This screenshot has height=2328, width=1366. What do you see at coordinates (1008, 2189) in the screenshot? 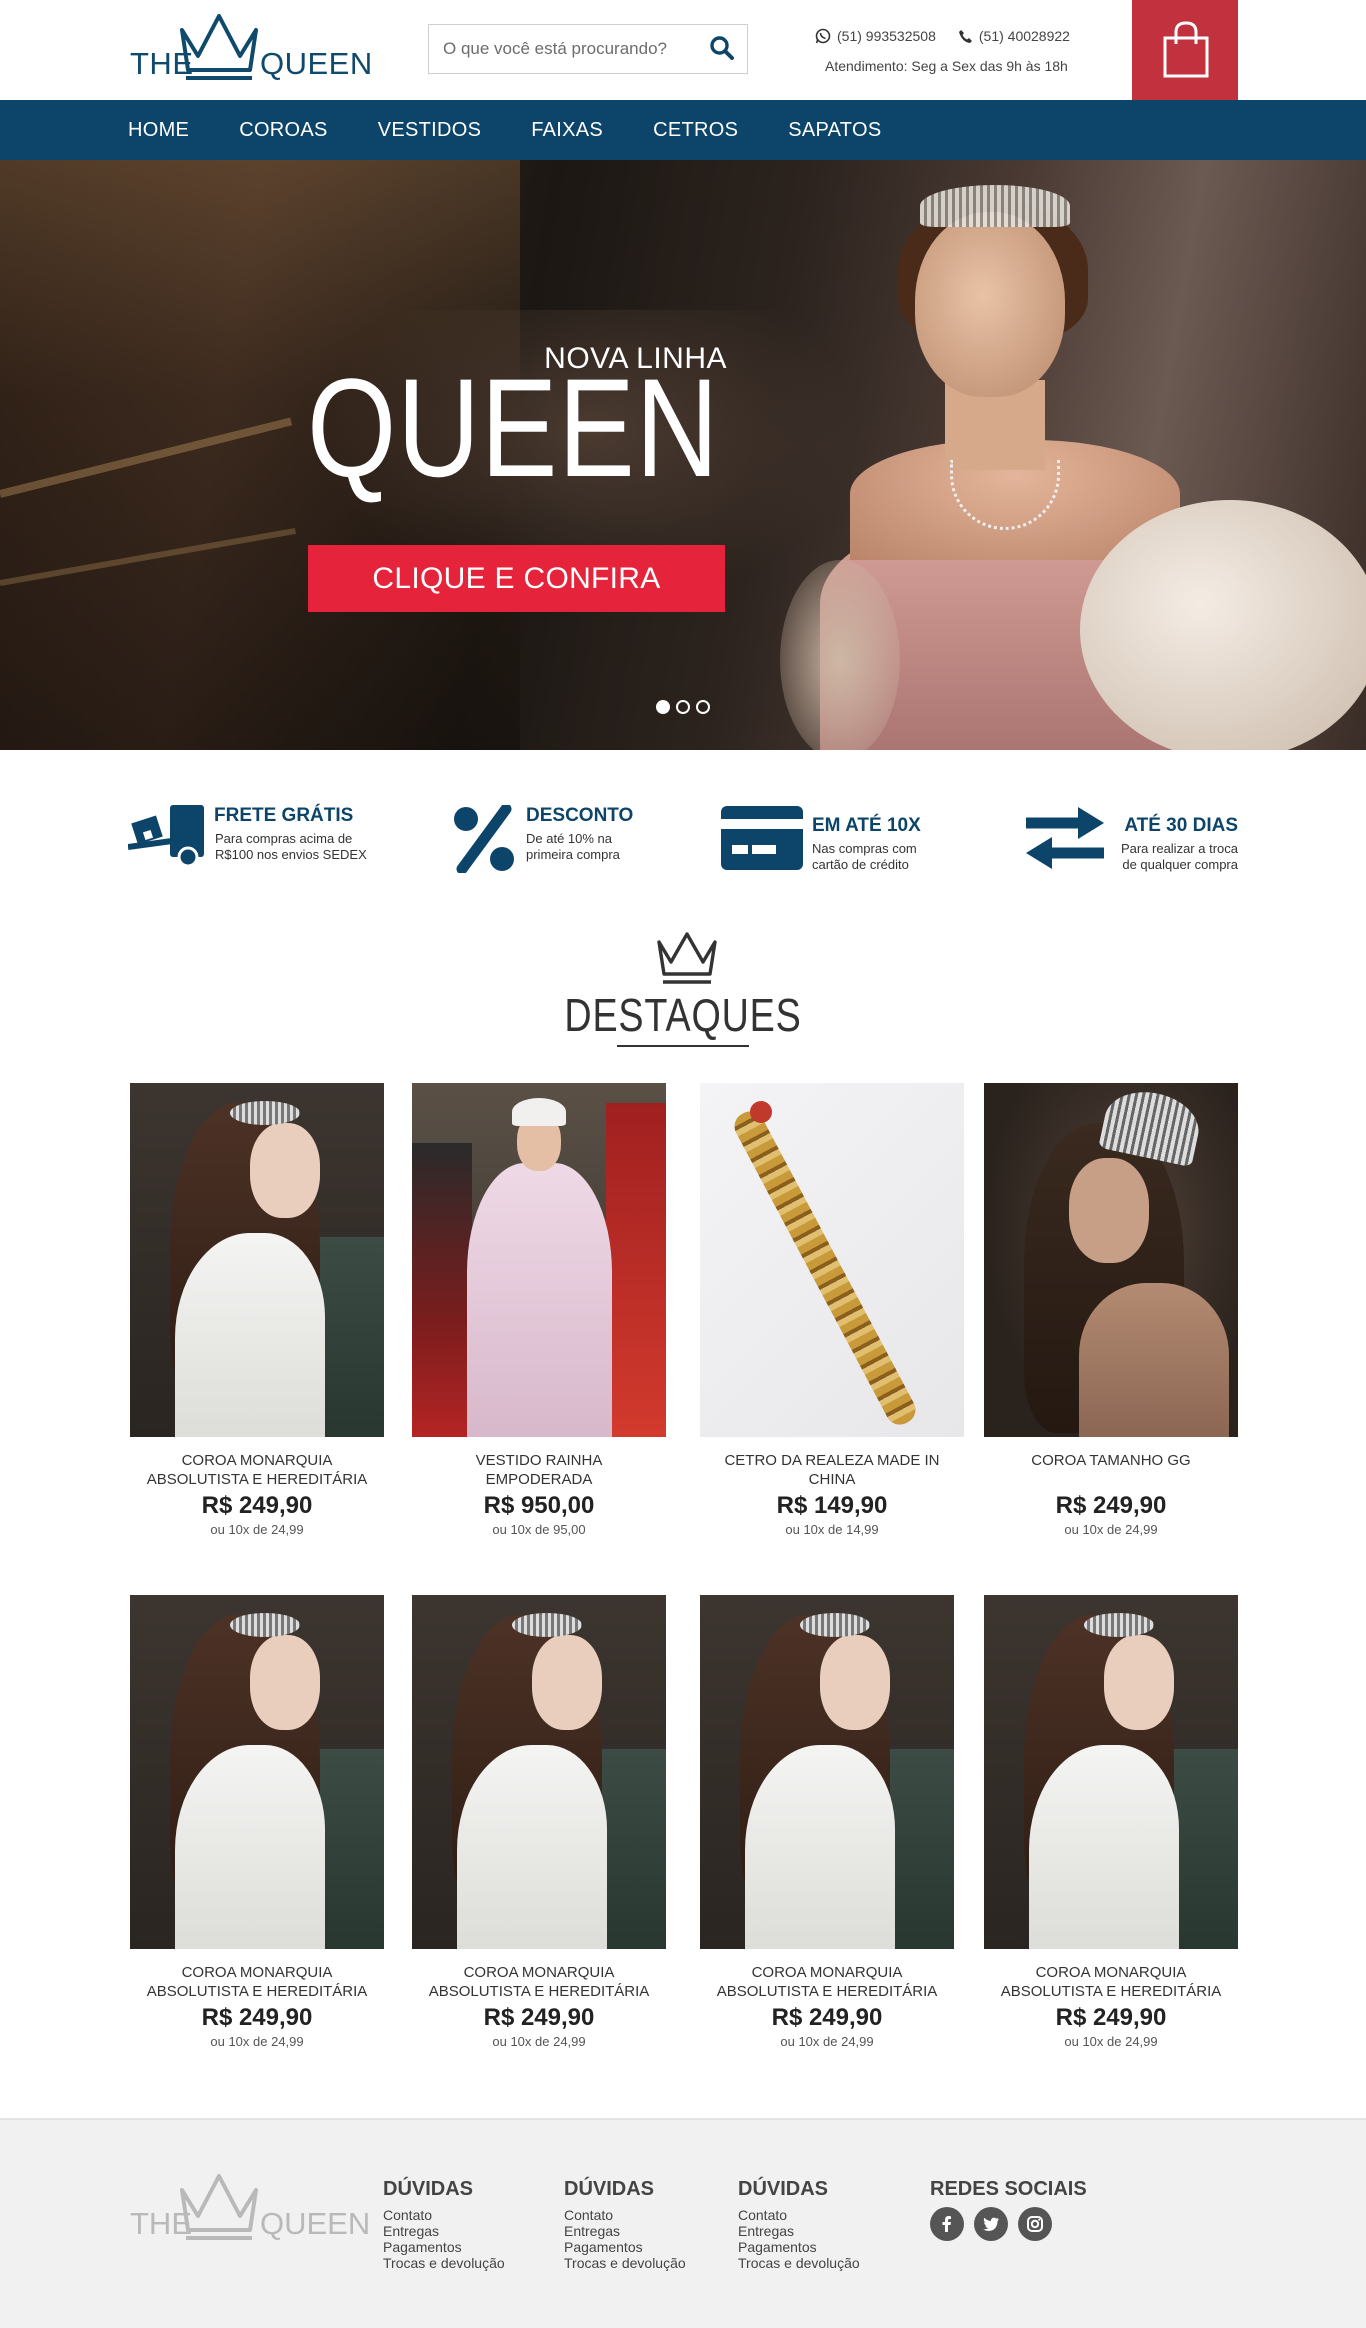
I see `footer-social-title: REDES SOCIAIS` at bounding box center [1008, 2189].